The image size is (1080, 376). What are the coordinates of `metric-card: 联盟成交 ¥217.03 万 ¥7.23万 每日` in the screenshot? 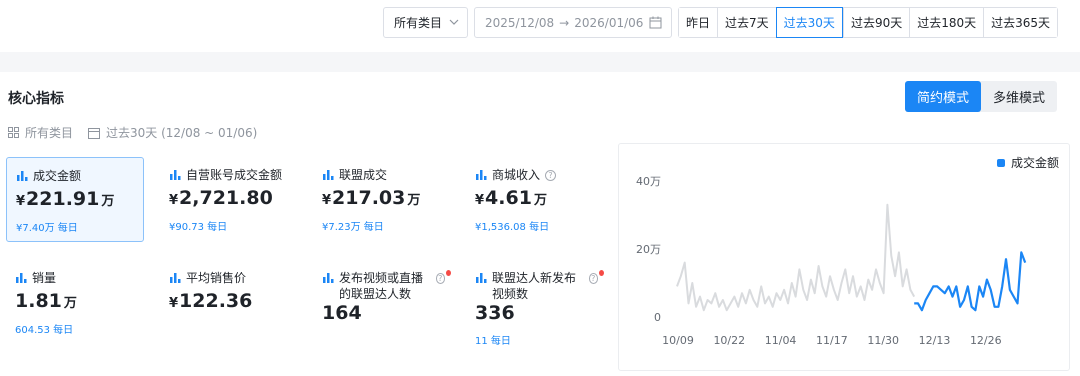 It's located at (382, 199).